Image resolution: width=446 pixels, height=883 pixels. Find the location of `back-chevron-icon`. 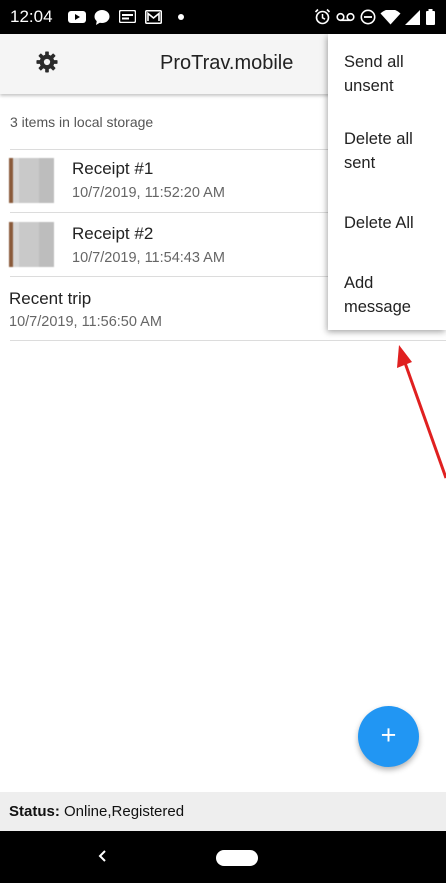

back-chevron-icon is located at coordinates (102, 856).